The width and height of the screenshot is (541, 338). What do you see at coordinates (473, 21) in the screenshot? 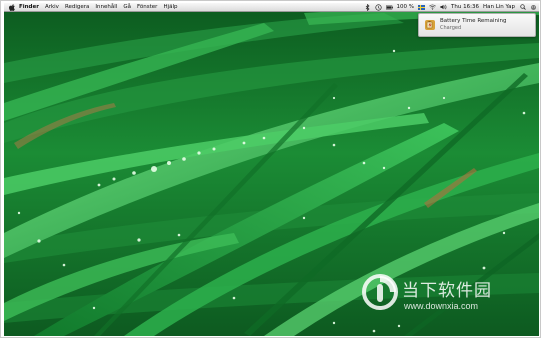
I see `notification-title: Battery Time Remaining` at bounding box center [473, 21].